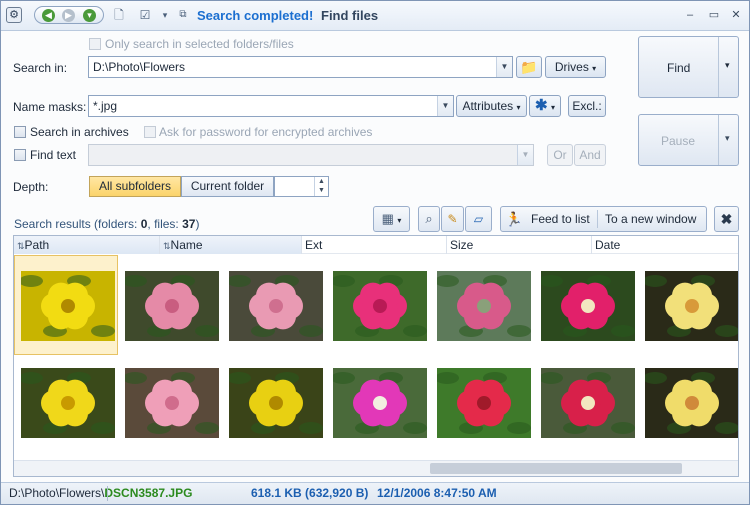 The height and width of the screenshot is (505, 750). Describe the element at coordinates (575, 67) in the screenshot. I see `drives-button: Drives ▾` at that location.